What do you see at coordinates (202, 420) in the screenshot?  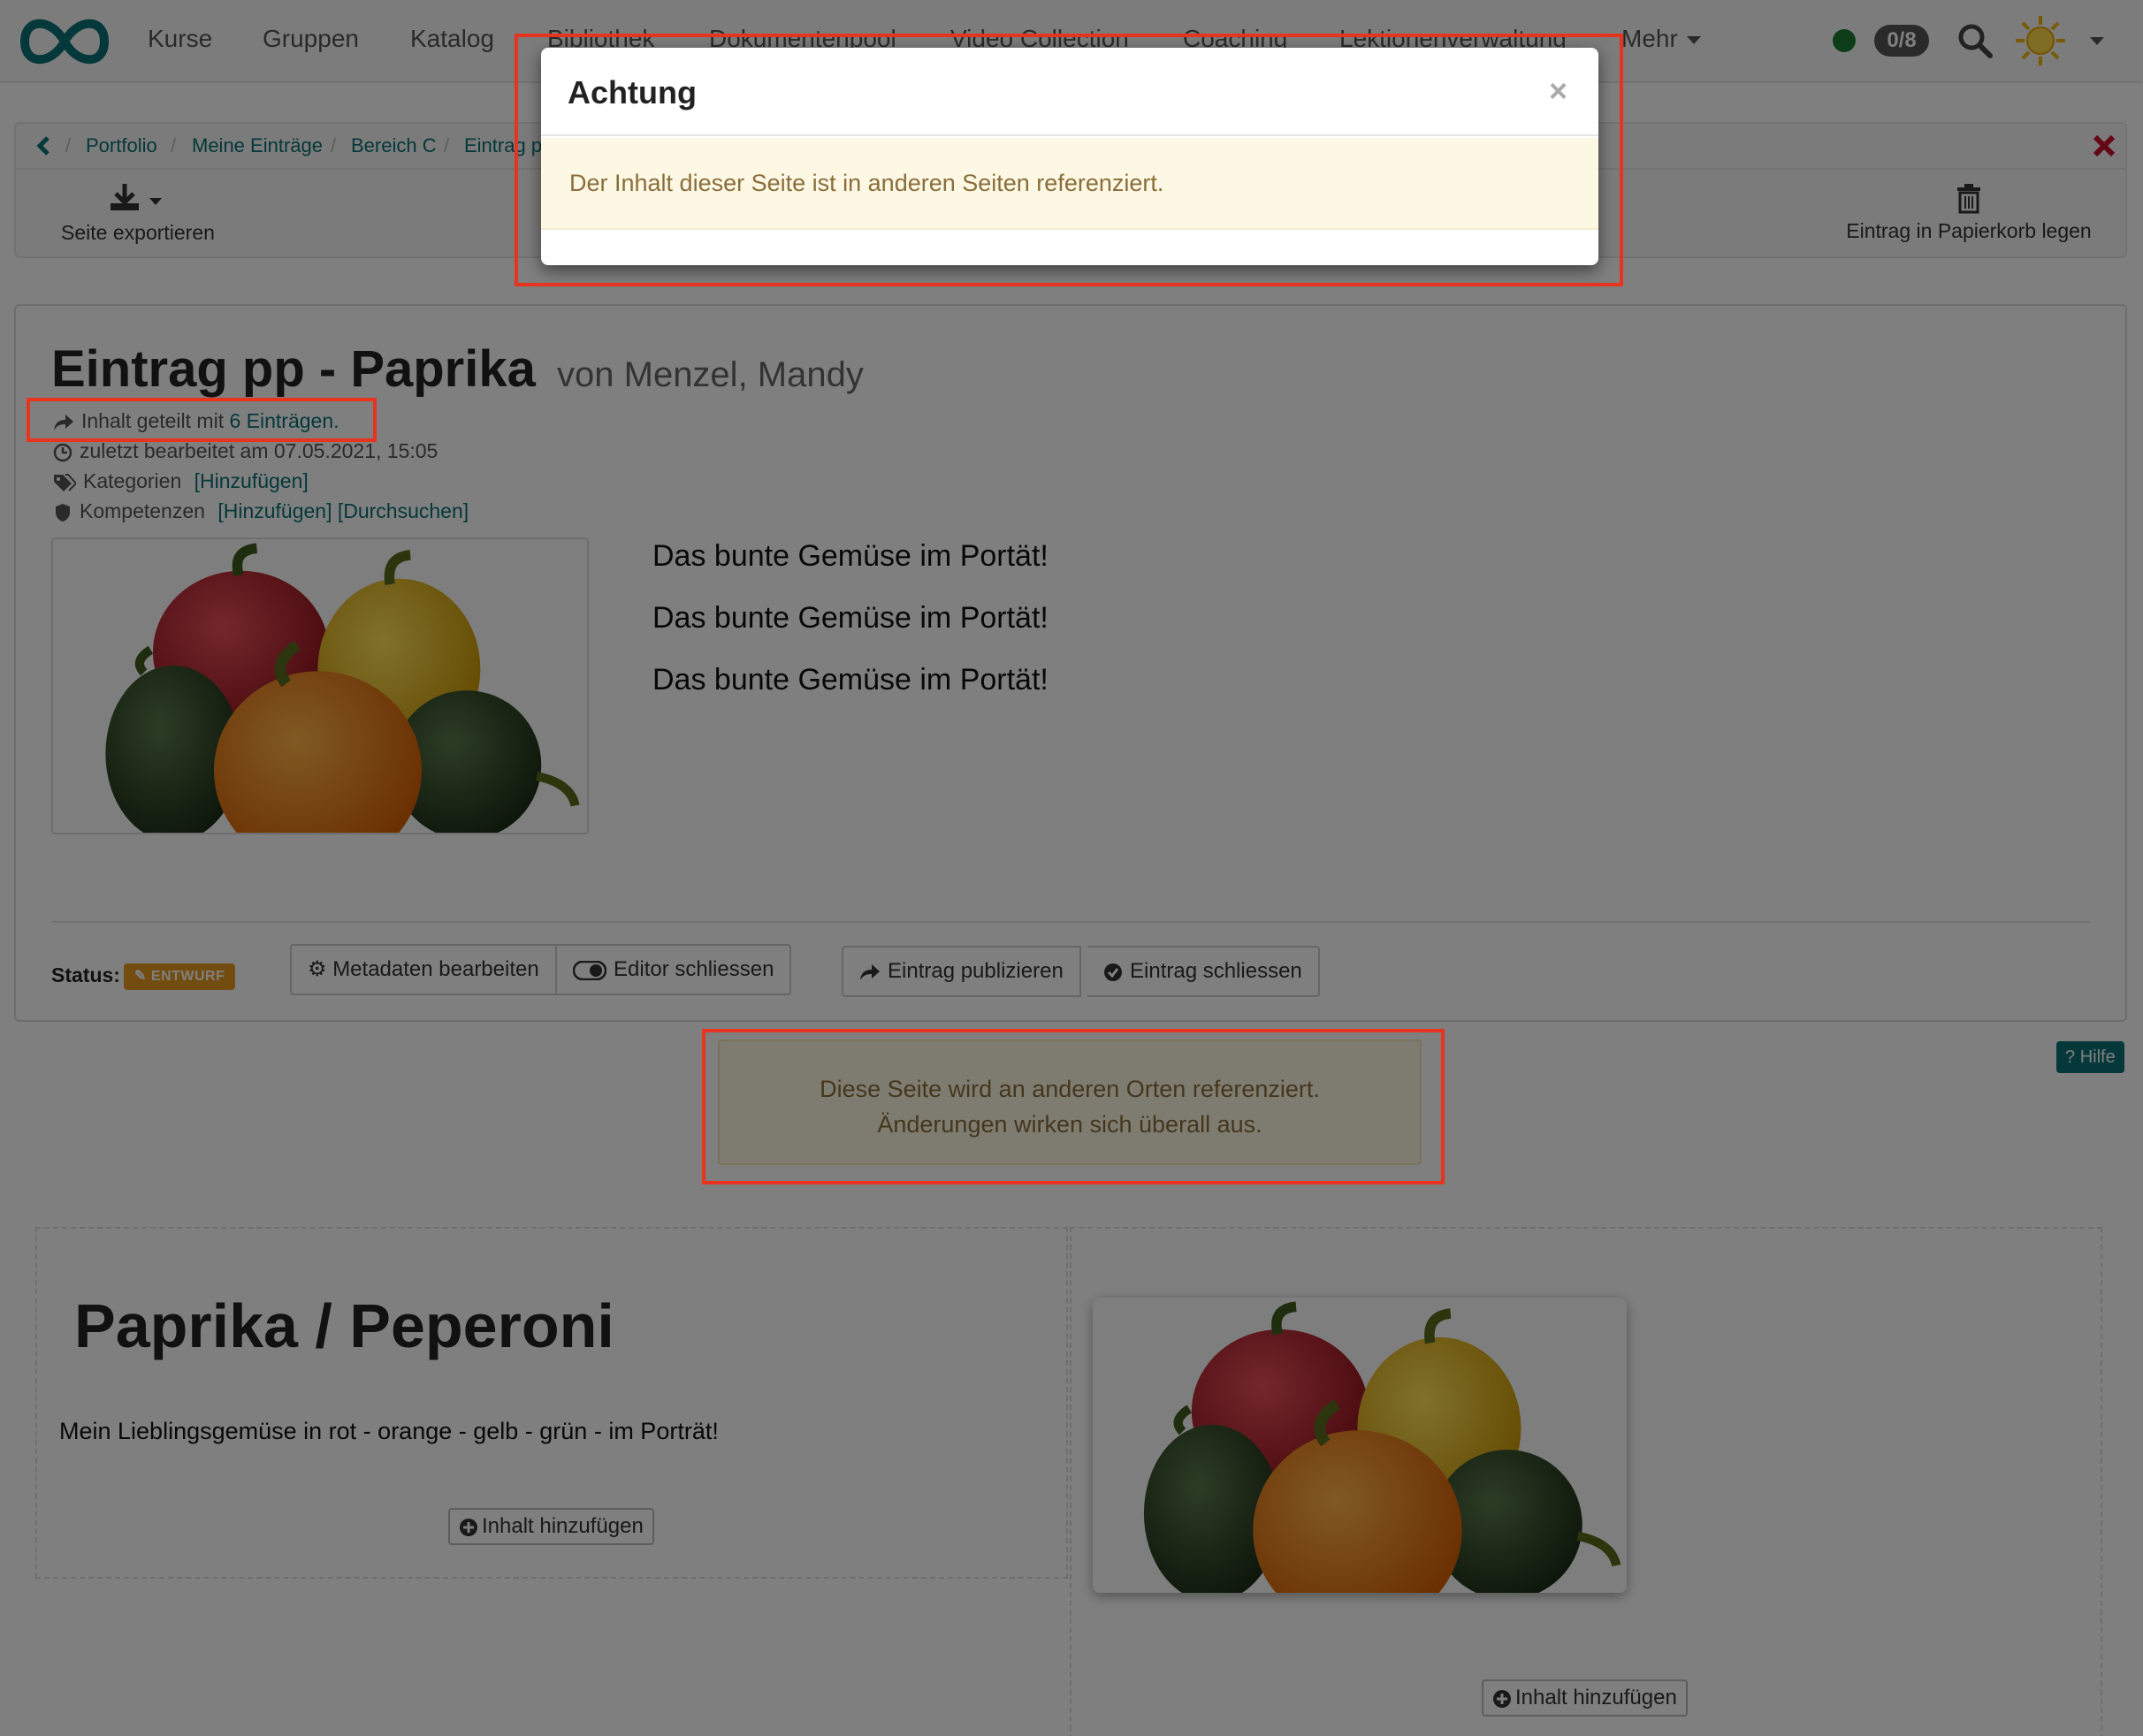 I see `highlight-frame-shared-info` at bounding box center [202, 420].